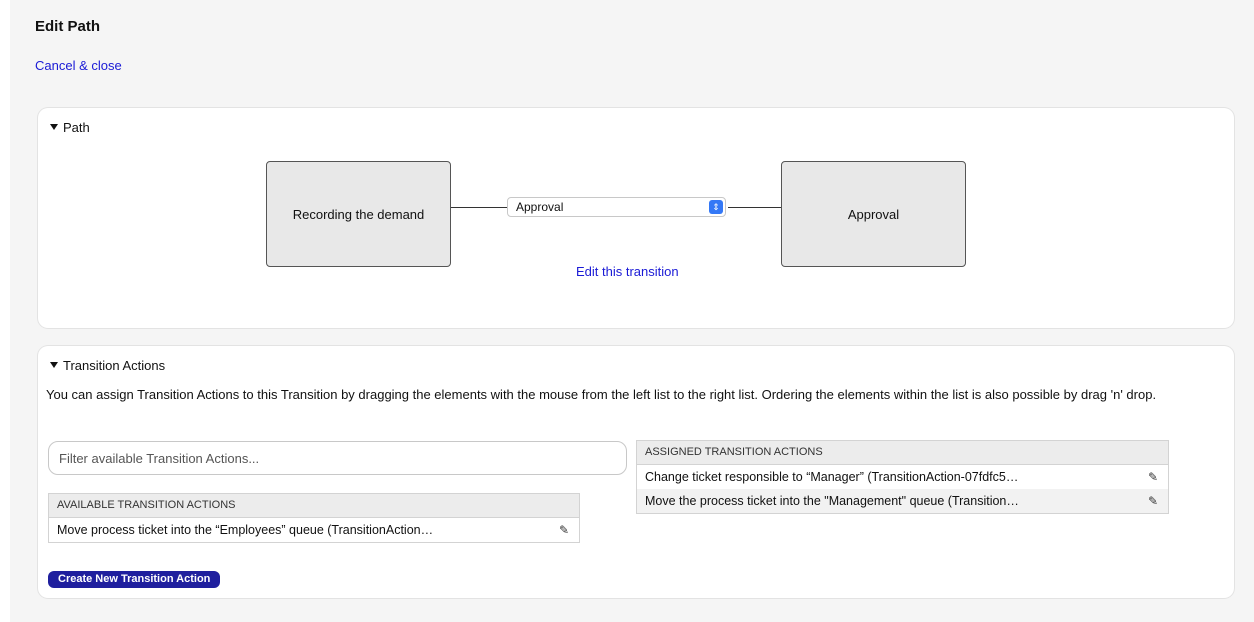 The width and height of the screenshot is (1254, 622). Describe the element at coordinates (314, 506) in the screenshot. I see `available-actions-header: AVAILABLE TRANSITION ACTIONS` at that location.